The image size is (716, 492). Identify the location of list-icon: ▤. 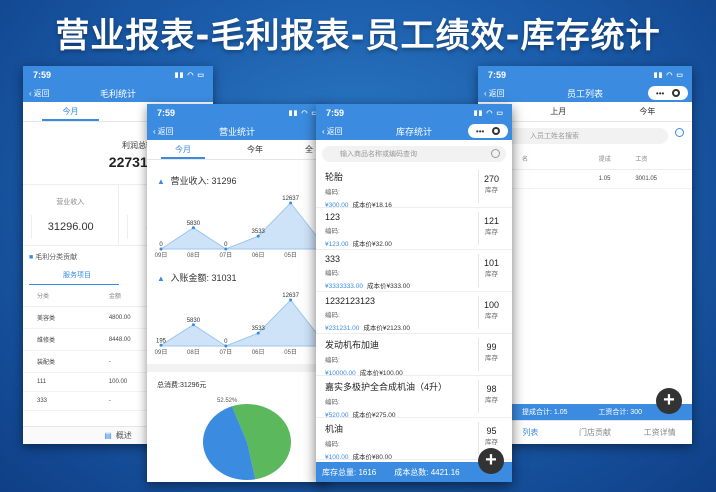
(108, 435).